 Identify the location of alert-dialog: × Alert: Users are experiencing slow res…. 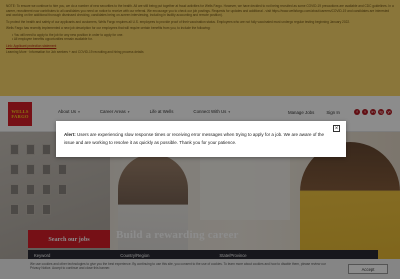
(201, 139).